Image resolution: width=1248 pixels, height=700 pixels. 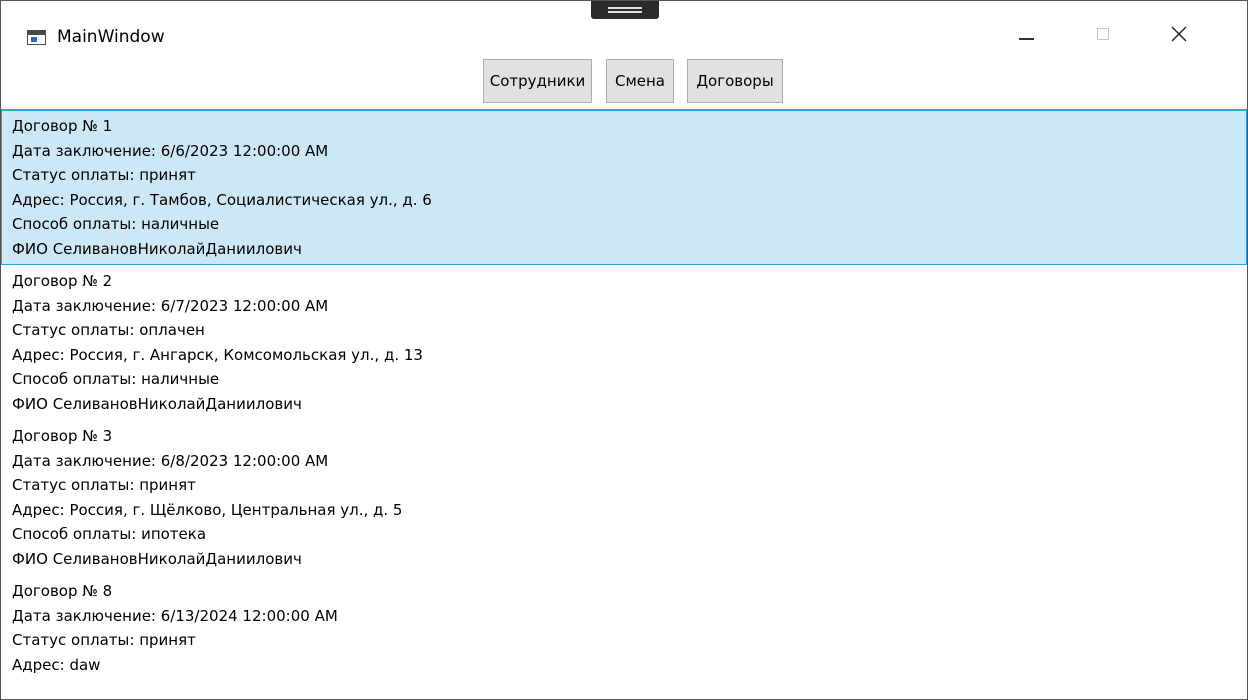 What do you see at coordinates (640, 81) in the screenshot?
I see `shift-button: Смена` at bounding box center [640, 81].